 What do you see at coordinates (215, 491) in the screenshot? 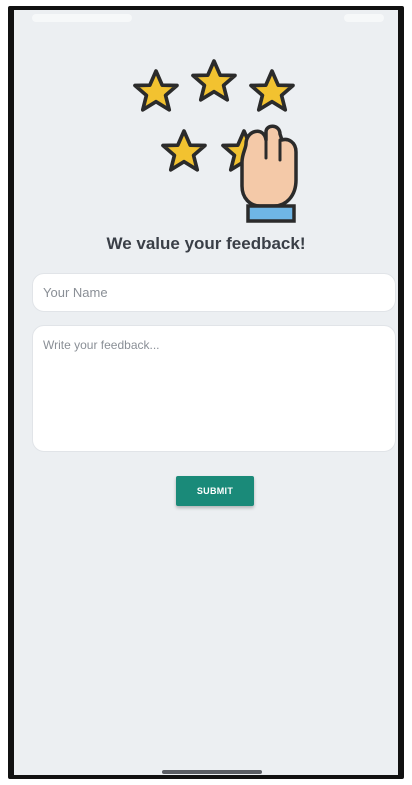
I see `submit-button: SUBMIT` at bounding box center [215, 491].